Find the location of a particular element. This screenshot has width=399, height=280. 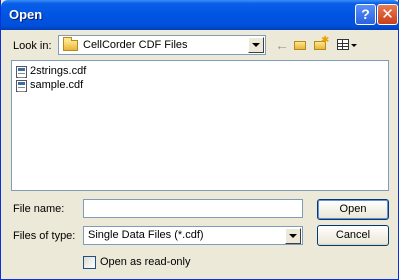

title-bar: Open ? ✕ is located at coordinates (200, 15).